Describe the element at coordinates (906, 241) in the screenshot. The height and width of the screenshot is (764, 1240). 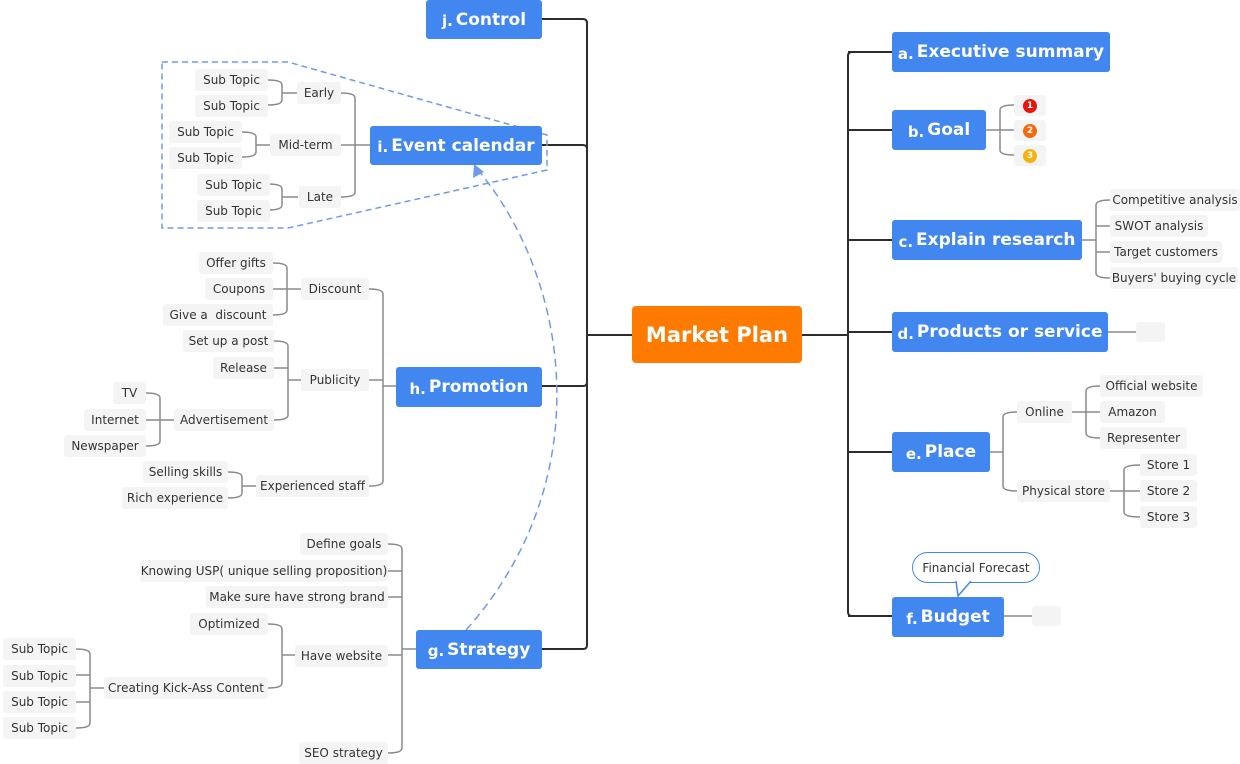
I see `branch-prefix: c.` at that location.